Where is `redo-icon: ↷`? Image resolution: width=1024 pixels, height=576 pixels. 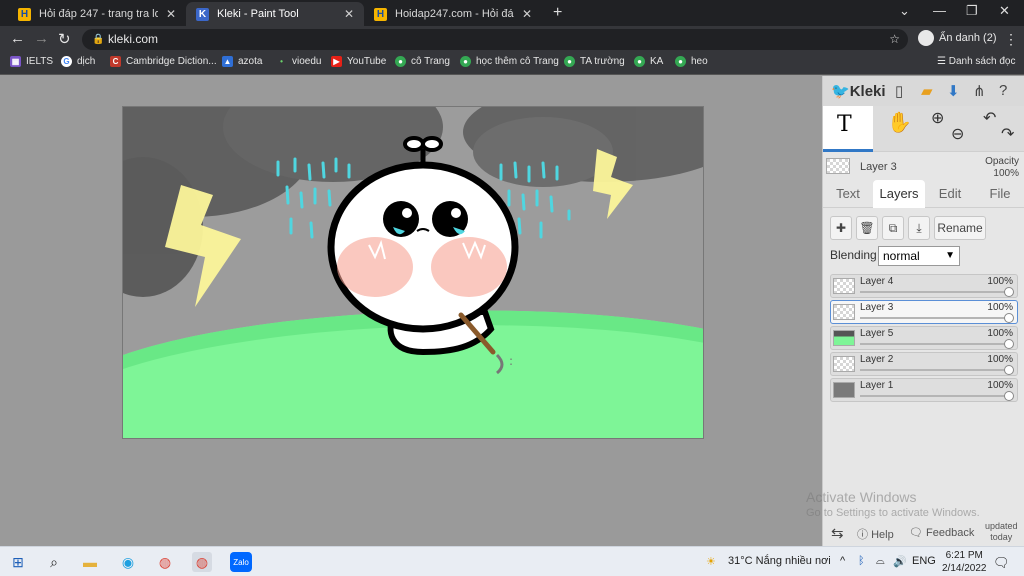
redo-icon: ↷ is located at coordinates (1007, 134).